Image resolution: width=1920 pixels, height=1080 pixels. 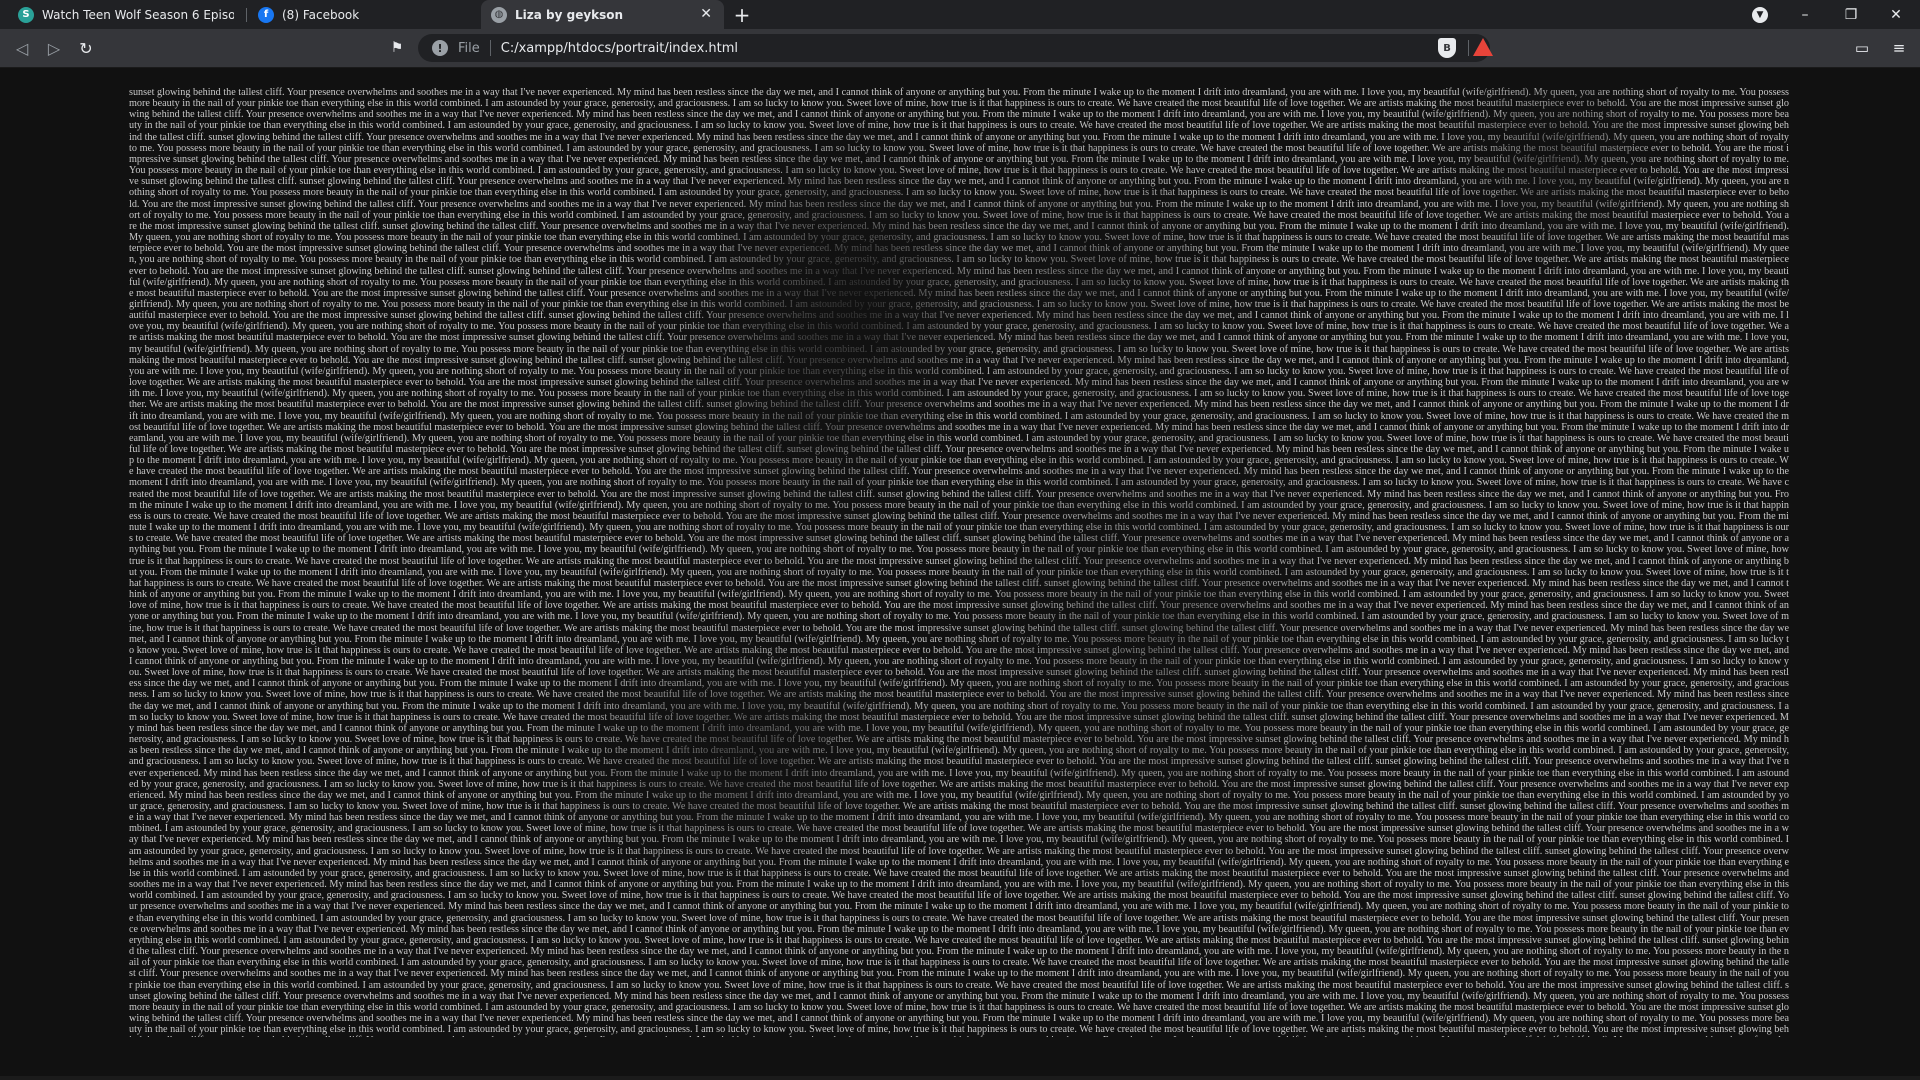 What do you see at coordinates (397, 48) in the screenshot?
I see `bookmark-icon: ⚑` at bounding box center [397, 48].